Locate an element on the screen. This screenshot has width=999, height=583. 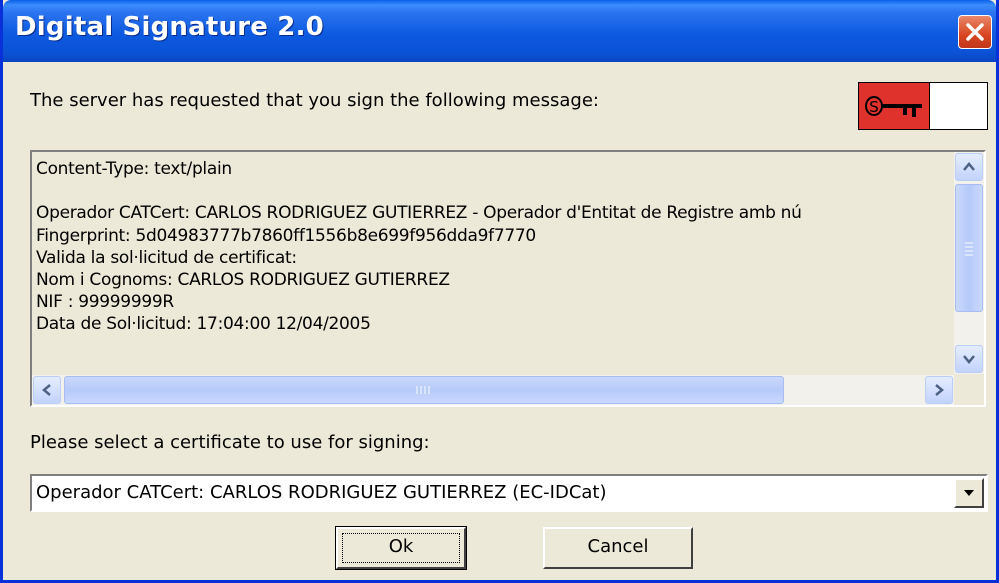
scroll-up-button is located at coordinates (969, 167).